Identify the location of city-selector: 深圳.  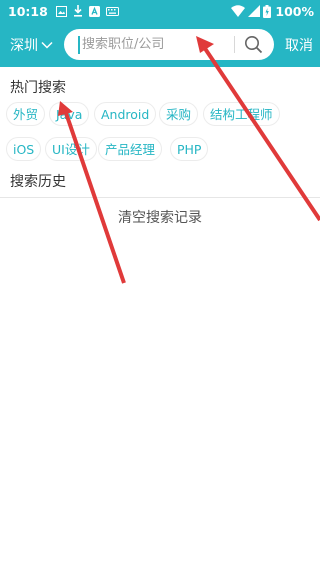
(31, 45).